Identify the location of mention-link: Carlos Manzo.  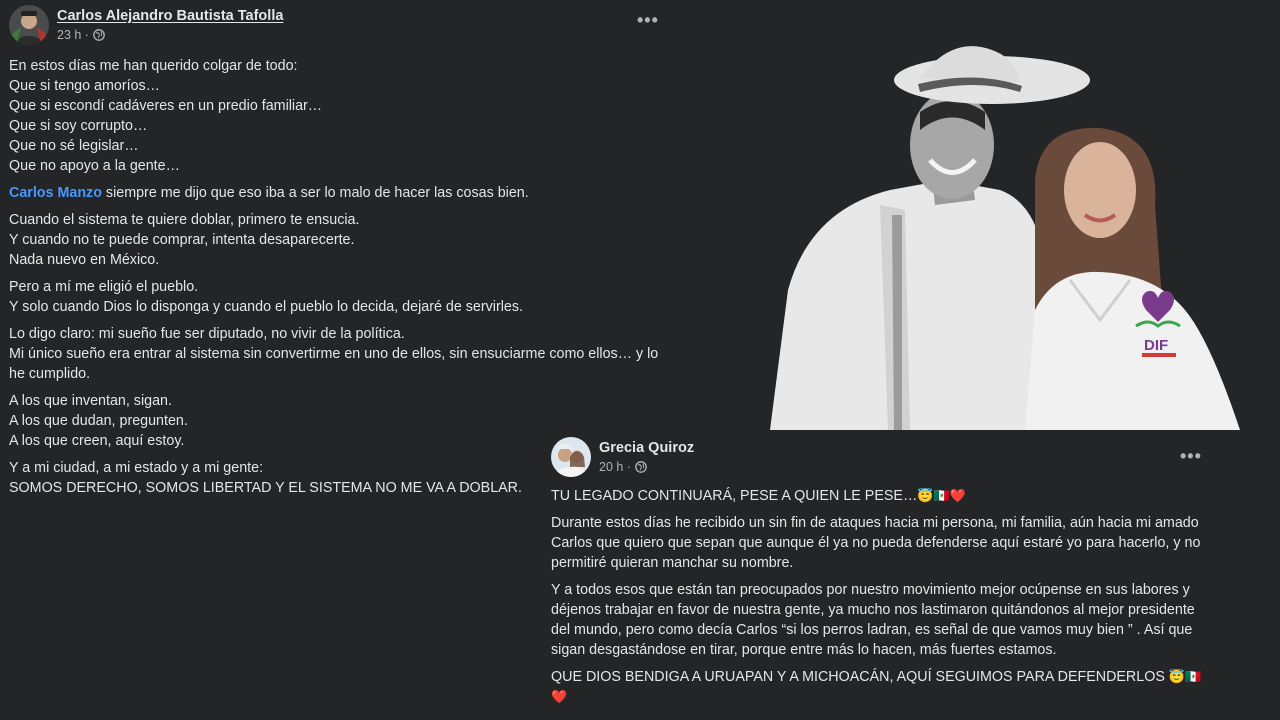
(55, 193).